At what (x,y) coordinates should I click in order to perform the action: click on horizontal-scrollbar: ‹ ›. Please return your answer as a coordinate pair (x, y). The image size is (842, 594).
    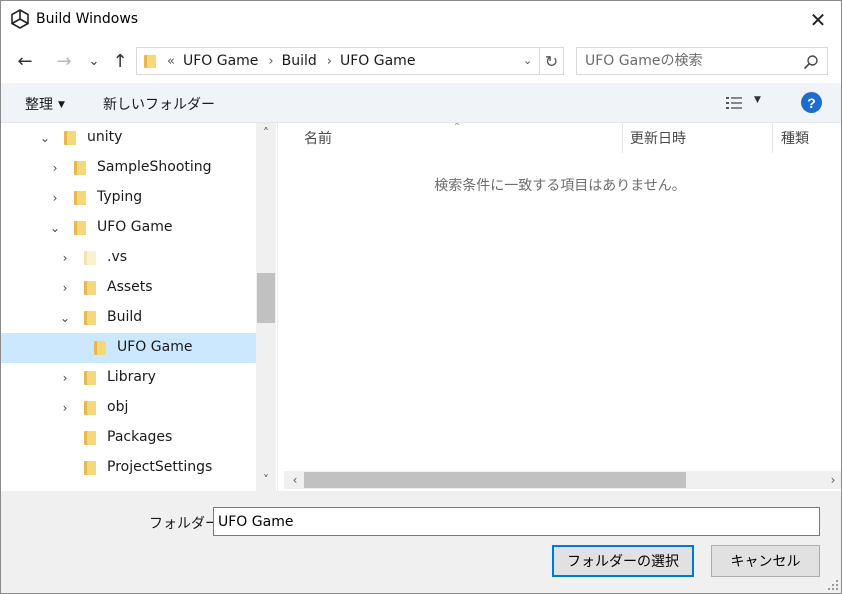
    Looking at the image, I should click on (562, 480).